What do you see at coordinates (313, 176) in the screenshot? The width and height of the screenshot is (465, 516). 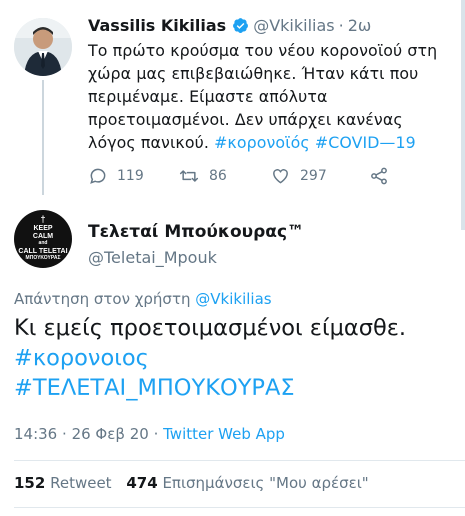 I see `like-count: 297` at bounding box center [313, 176].